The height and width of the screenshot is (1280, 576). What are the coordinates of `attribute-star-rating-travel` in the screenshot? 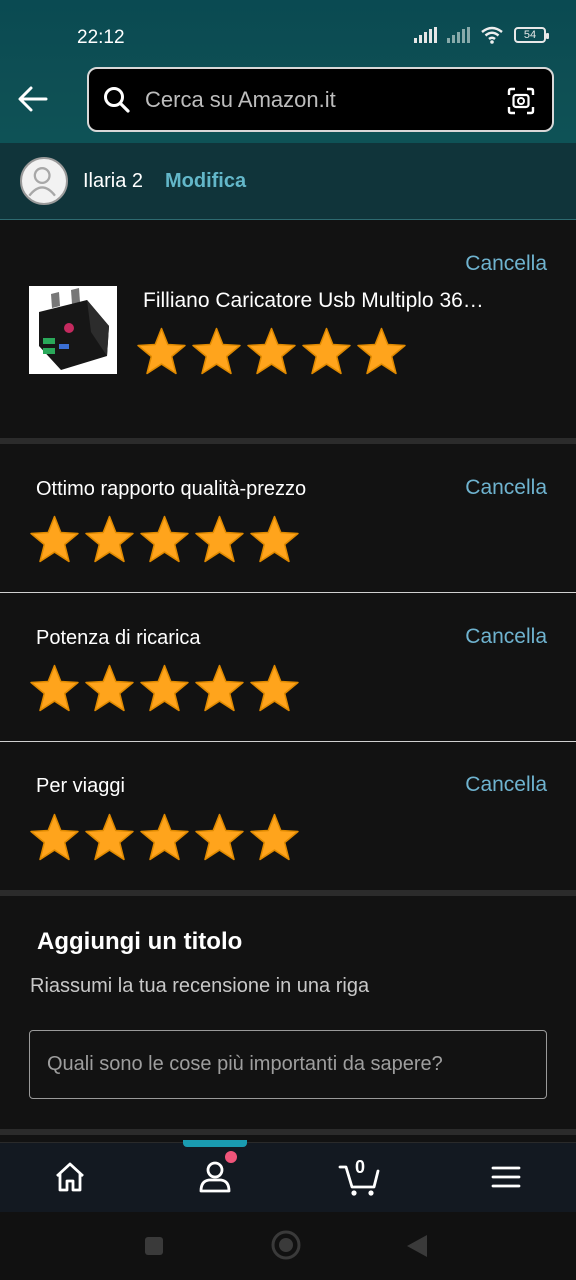 It's located at (164, 837).